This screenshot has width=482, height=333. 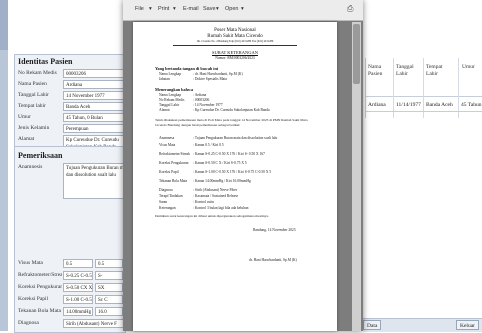 I want to click on table-divider, so click(x=424, y=96).